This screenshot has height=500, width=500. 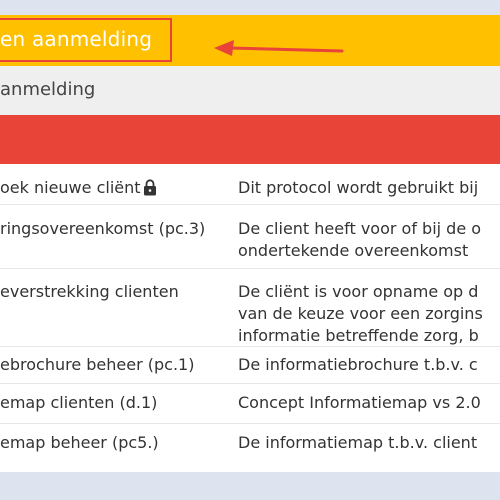 What do you see at coordinates (48, 89) in the screenshot?
I see `subheader-title: anmelding` at bounding box center [48, 89].